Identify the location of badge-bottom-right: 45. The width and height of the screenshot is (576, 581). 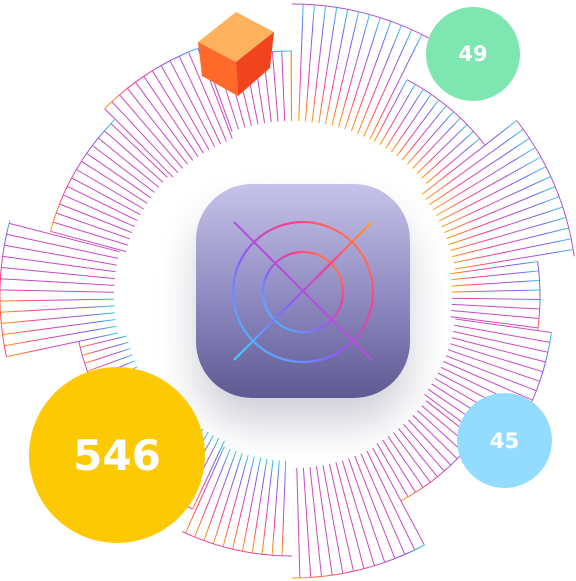
(504, 440).